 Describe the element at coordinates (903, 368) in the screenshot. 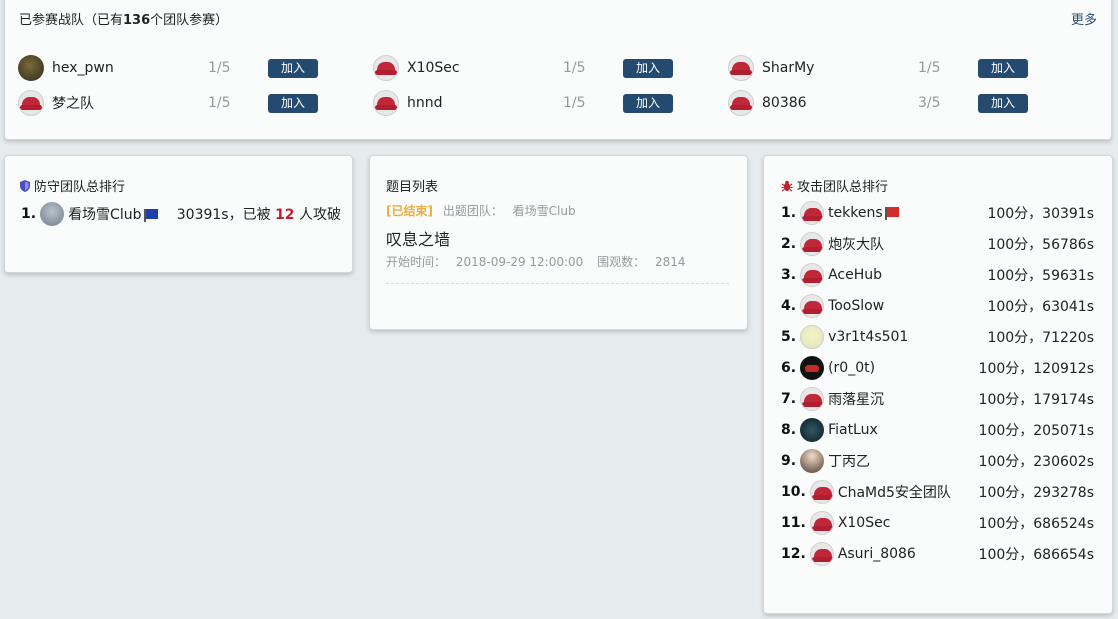

I see `rank-team: (r0_0t)` at that location.